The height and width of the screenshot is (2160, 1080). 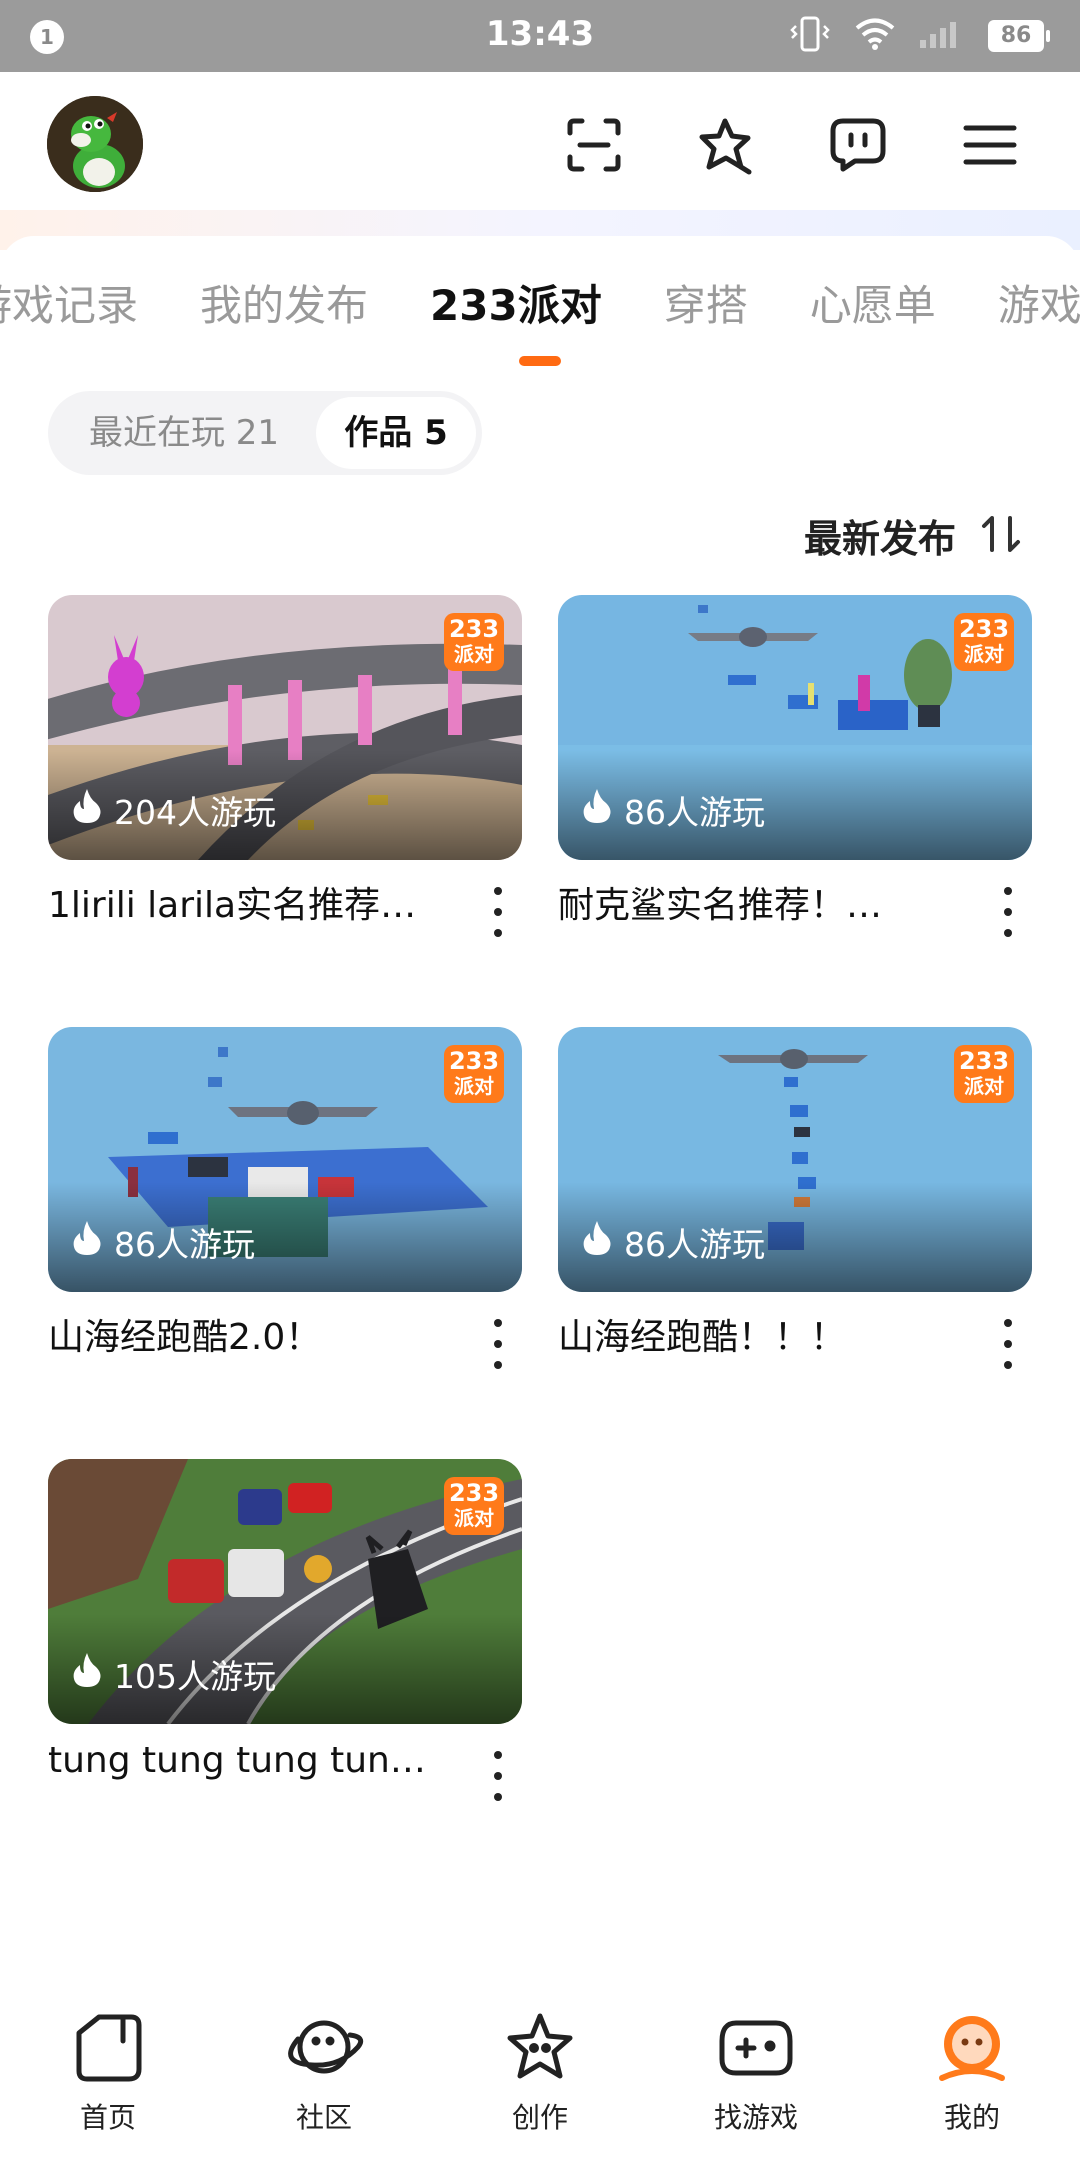 What do you see at coordinates (285, 1591) in the screenshot?
I see `work-thumbnail: 233 派对 105人游玩` at bounding box center [285, 1591].